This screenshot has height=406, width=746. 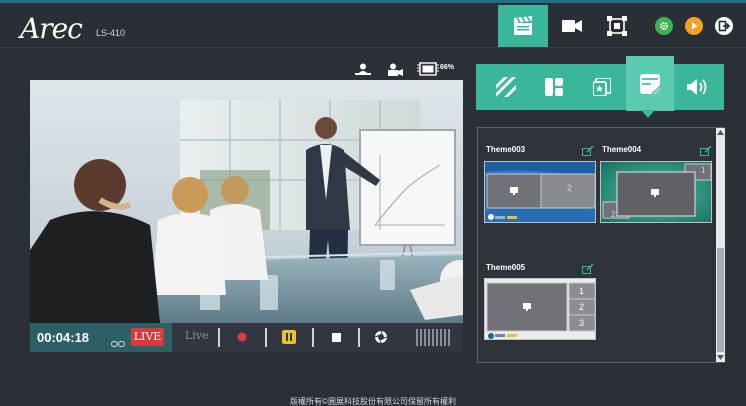 What do you see at coordinates (648, 114) in the screenshot?
I see `active-tab-pointer` at bounding box center [648, 114].